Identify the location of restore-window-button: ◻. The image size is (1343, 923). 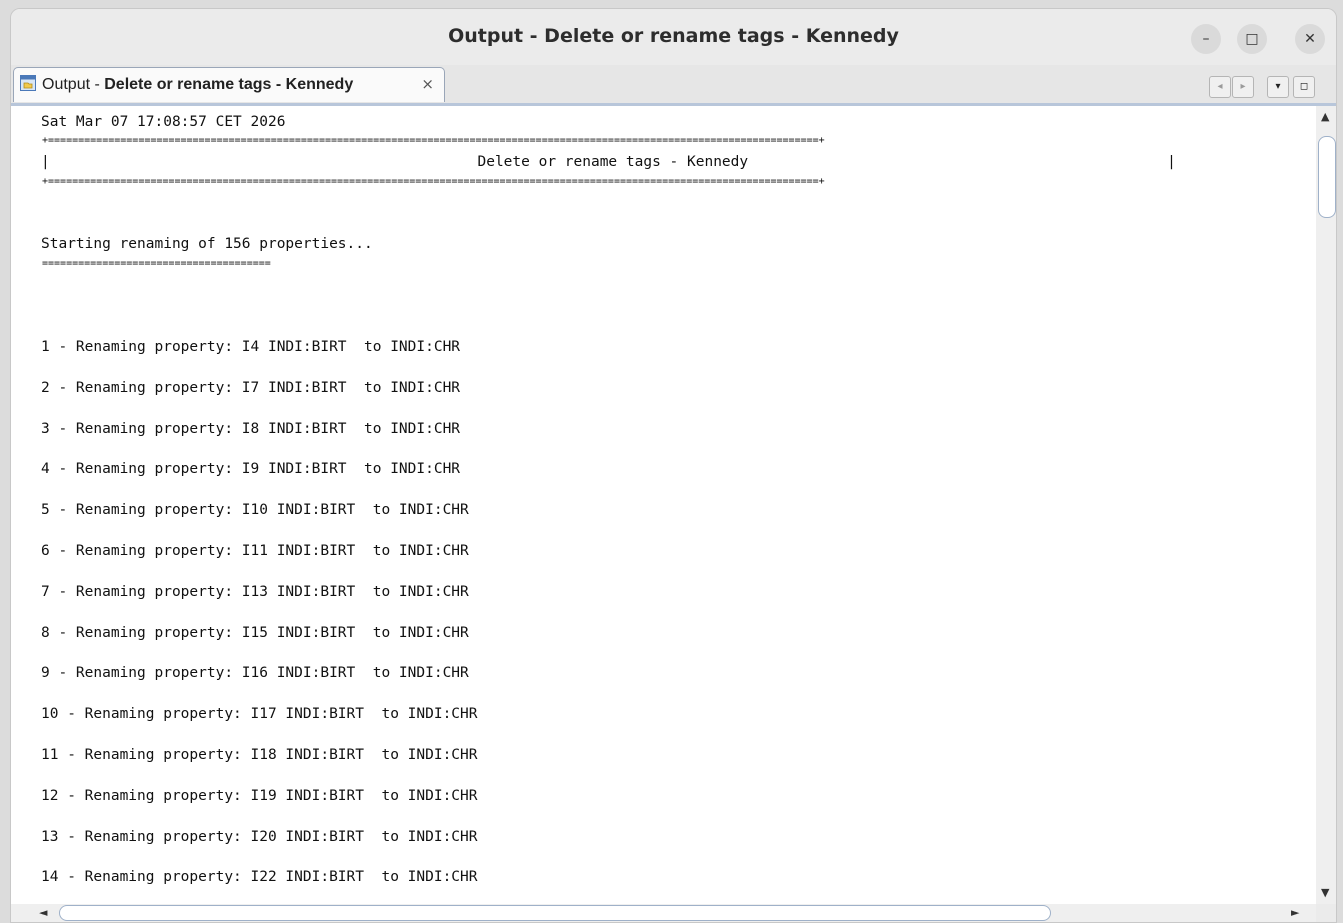
(1304, 87).